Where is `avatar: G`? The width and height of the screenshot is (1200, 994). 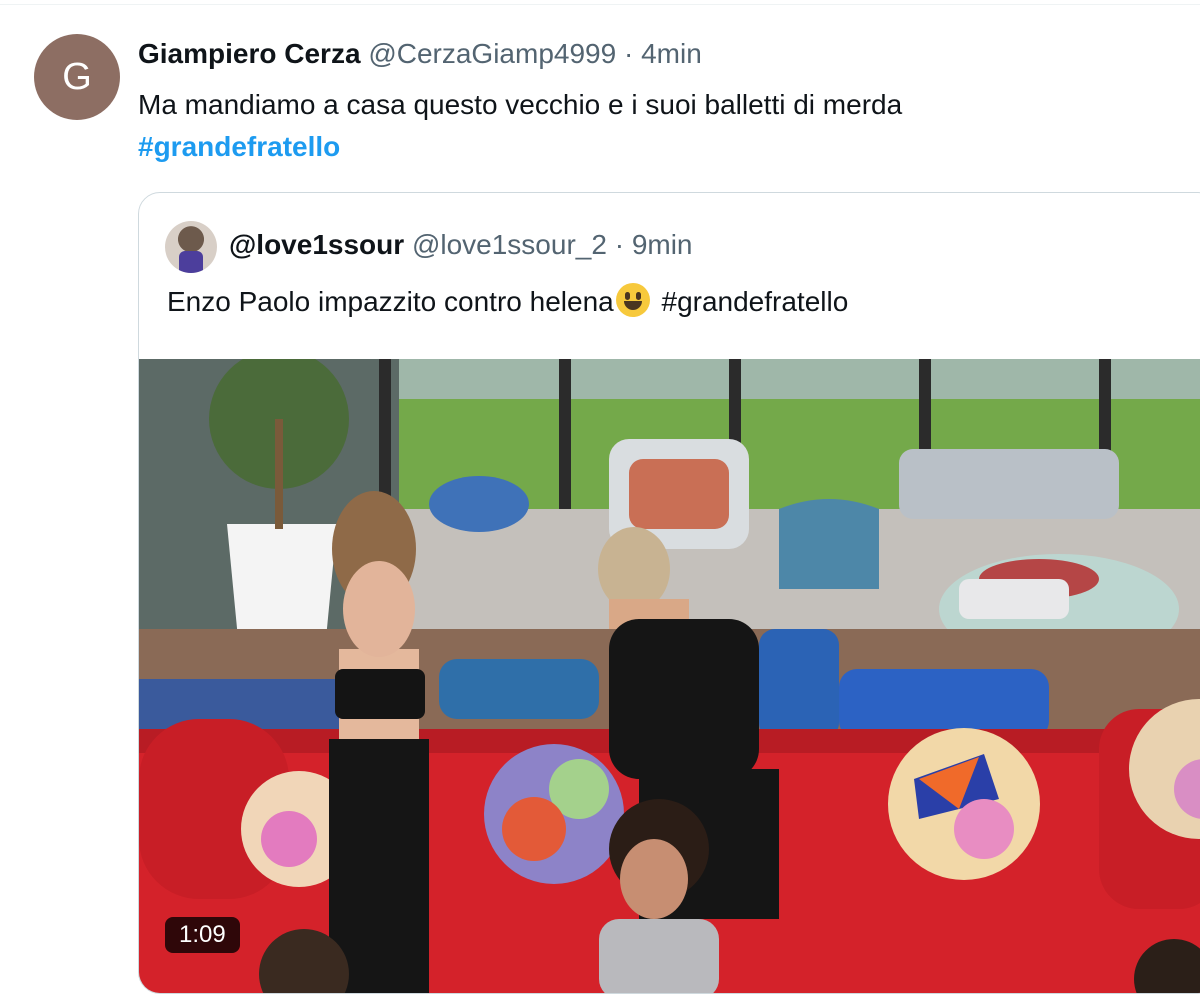 avatar: G is located at coordinates (77, 77).